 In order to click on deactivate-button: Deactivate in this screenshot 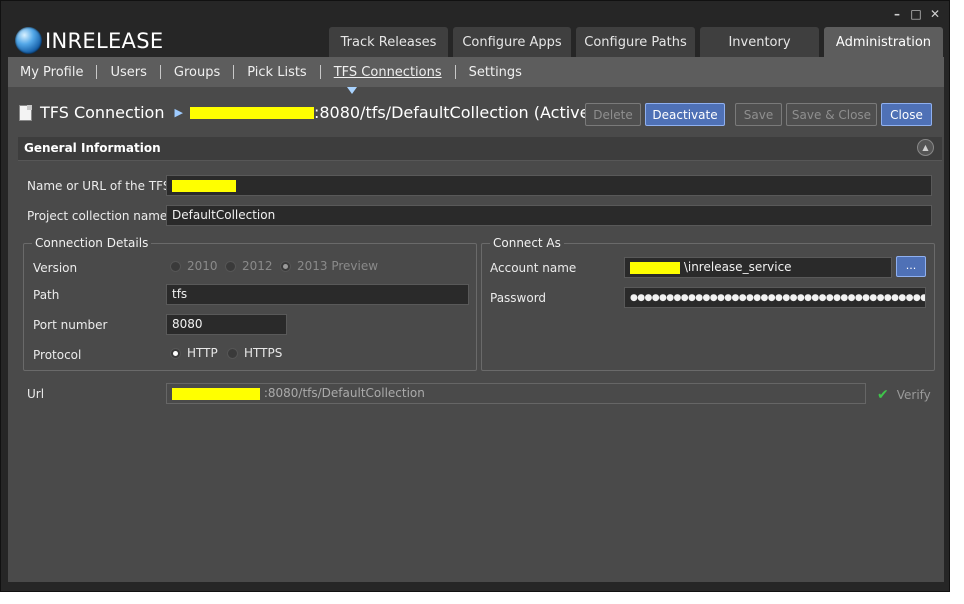, I will do `click(685, 114)`.